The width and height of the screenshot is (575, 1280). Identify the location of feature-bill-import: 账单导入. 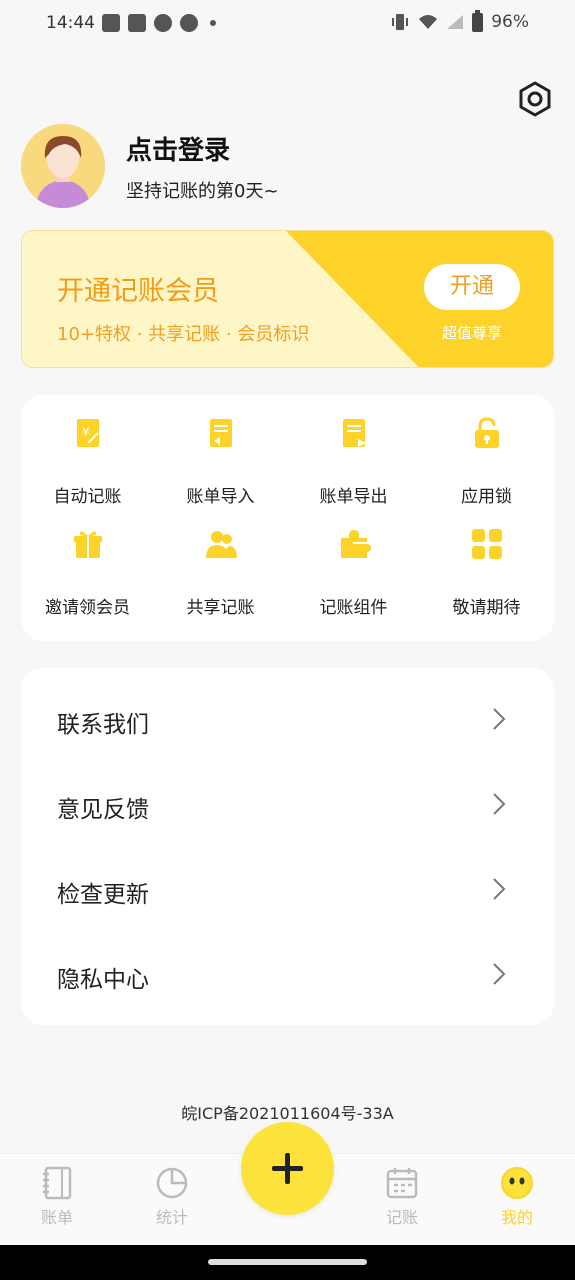
(220, 451).